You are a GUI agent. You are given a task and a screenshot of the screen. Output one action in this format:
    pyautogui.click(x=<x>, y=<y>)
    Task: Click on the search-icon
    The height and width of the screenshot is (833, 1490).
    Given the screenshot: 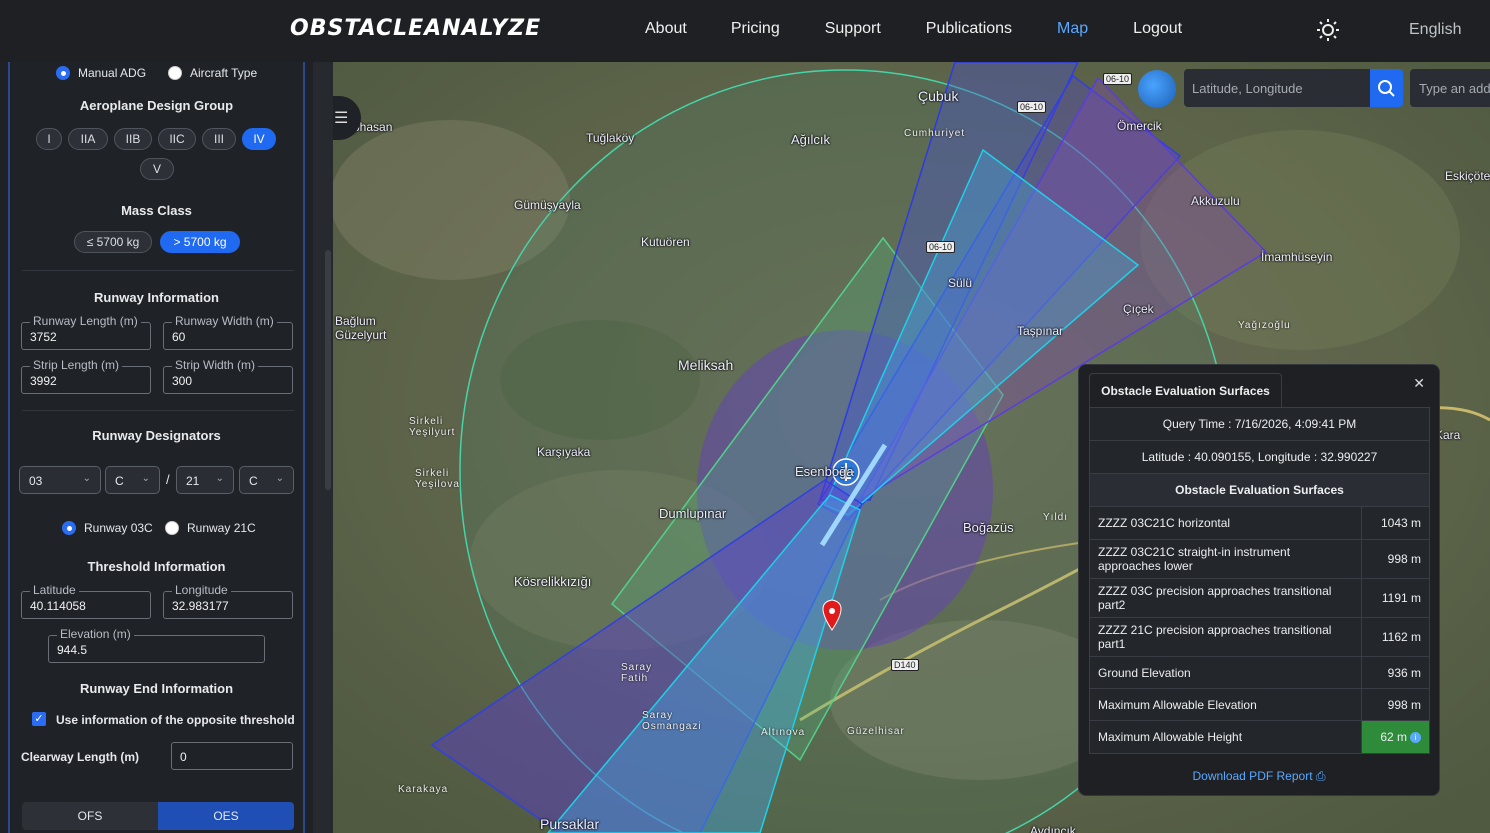 What is the action you would take?
    pyautogui.click(x=1386, y=88)
    